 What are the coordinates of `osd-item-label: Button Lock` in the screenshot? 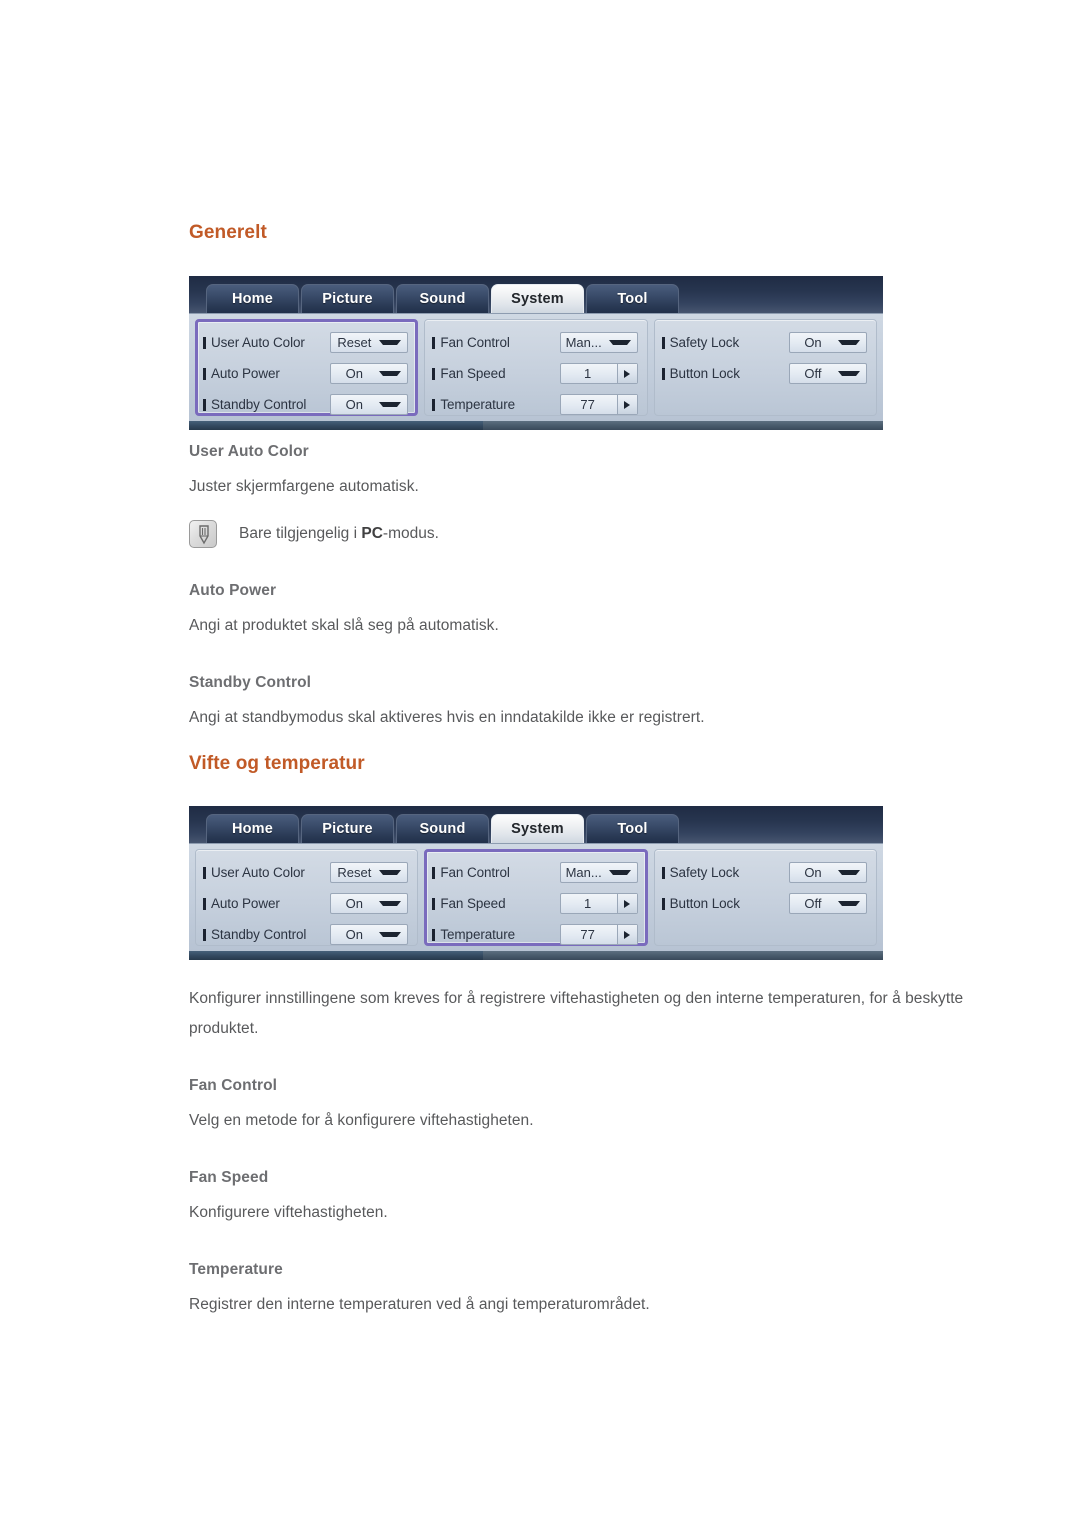 It's located at (725, 373).